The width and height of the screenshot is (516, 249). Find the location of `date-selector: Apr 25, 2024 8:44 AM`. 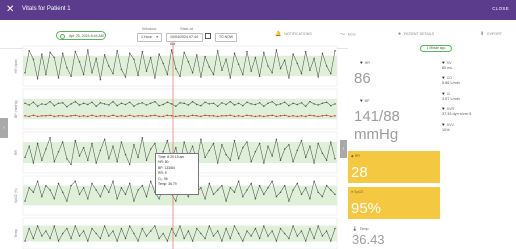

date-selector: Apr 25, 2024 8:44 AM is located at coordinates (81, 35).